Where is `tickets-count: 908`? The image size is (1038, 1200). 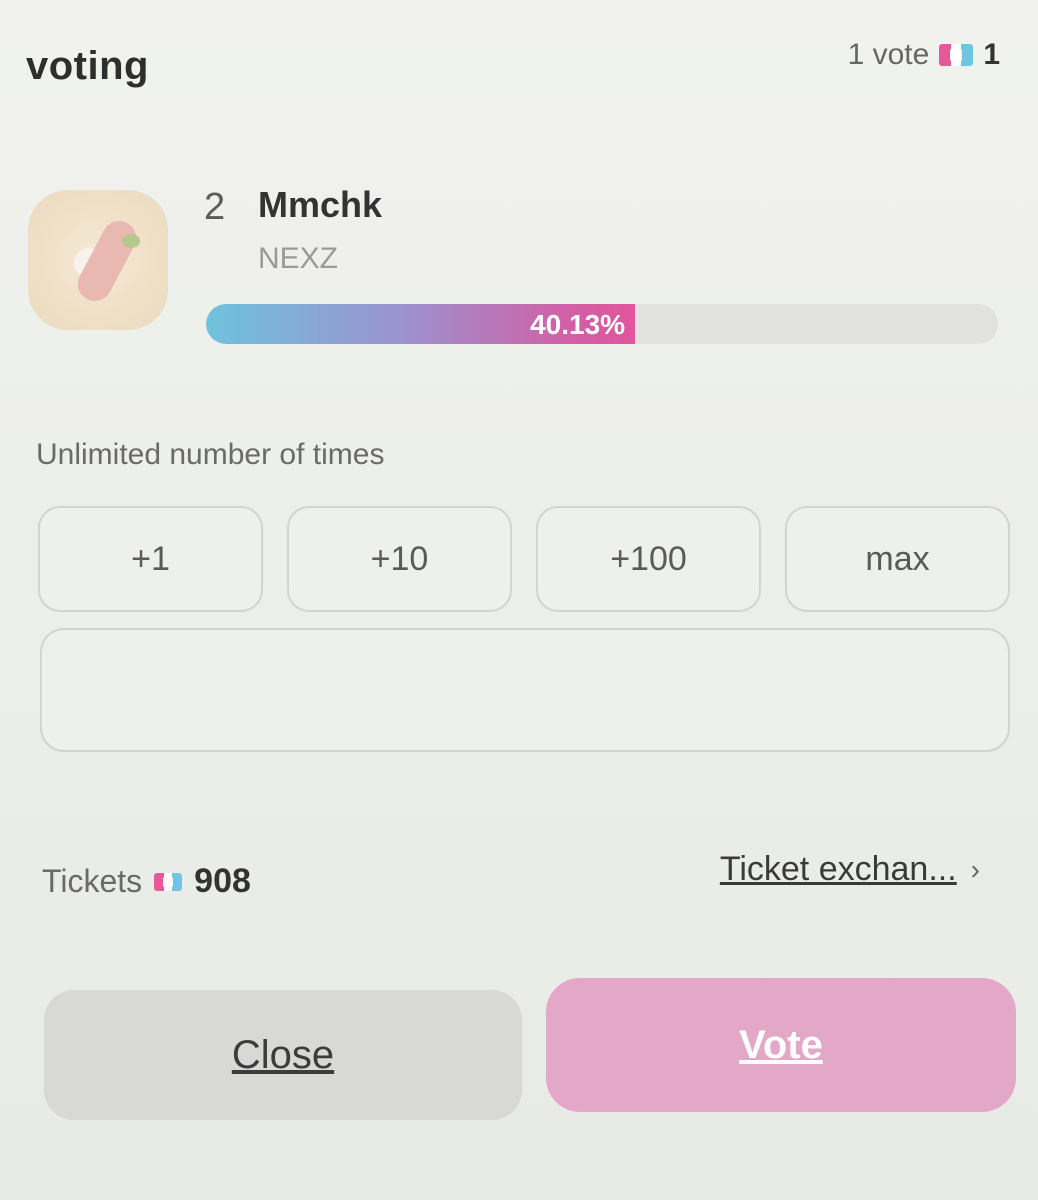
tickets-count: 908 is located at coordinates (222, 881).